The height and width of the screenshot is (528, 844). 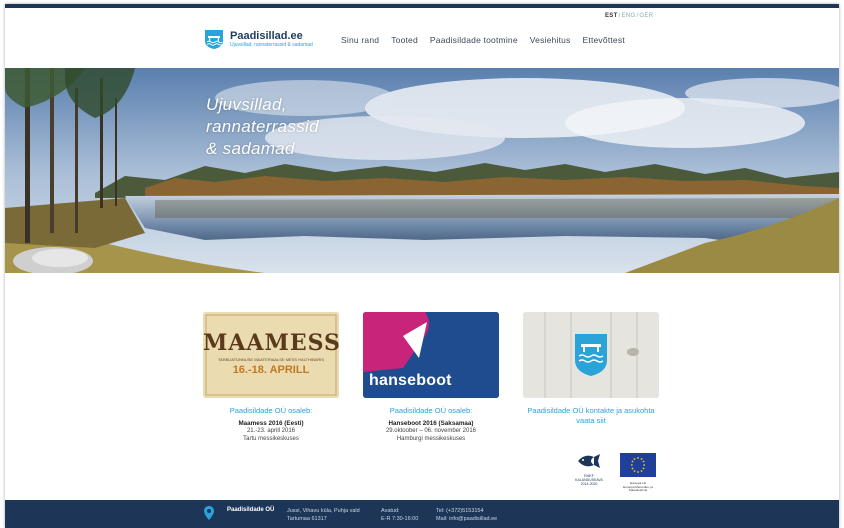 What do you see at coordinates (390, 511) in the screenshot?
I see `footer-hours-line: Avatud:` at bounding box center [390, 511].